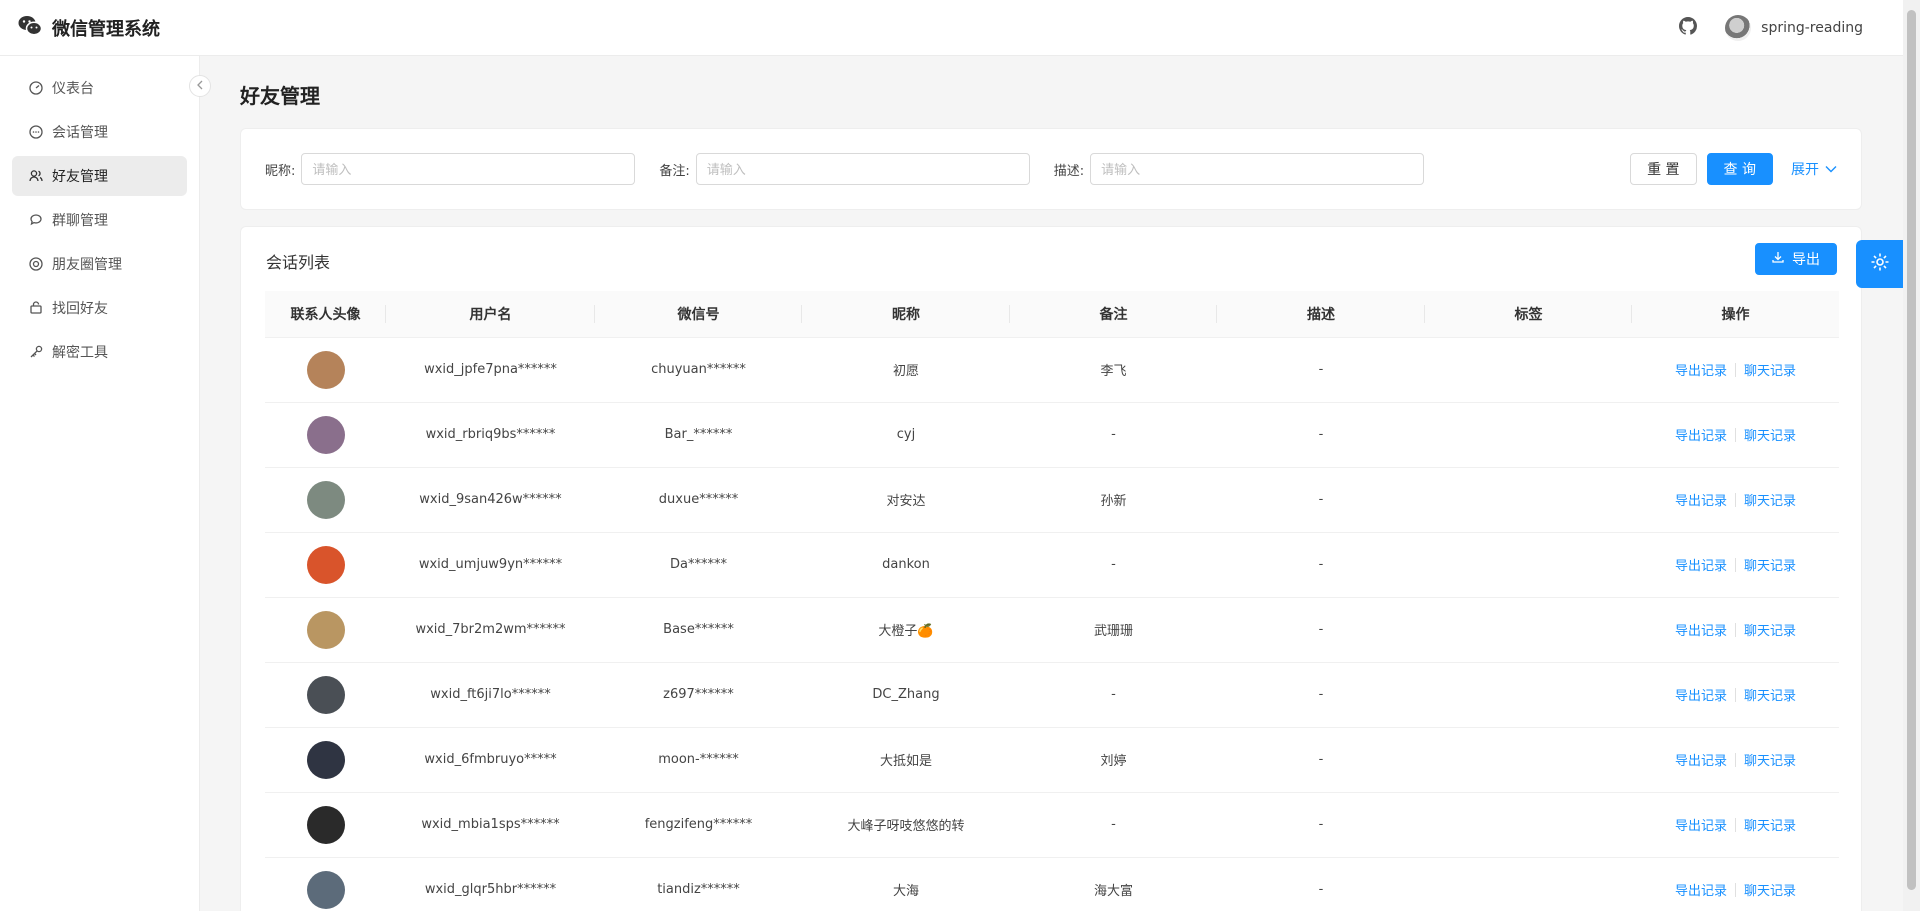 This screenshot has height=911, width=1920. What do you see at coordinates (1778, 259) in the screenshot?
I see `download-icon` at bounding box center [1778, 259].